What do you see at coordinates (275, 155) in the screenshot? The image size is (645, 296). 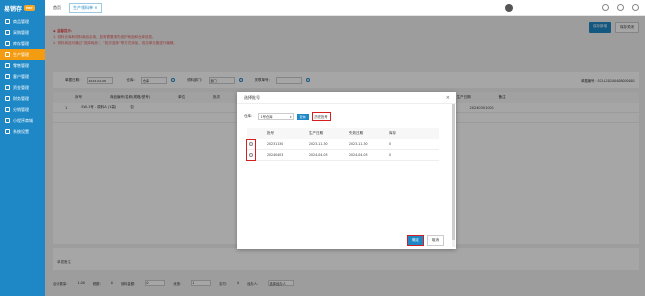 I see `batch-no: 20240403` at bounding box center [275, 155].